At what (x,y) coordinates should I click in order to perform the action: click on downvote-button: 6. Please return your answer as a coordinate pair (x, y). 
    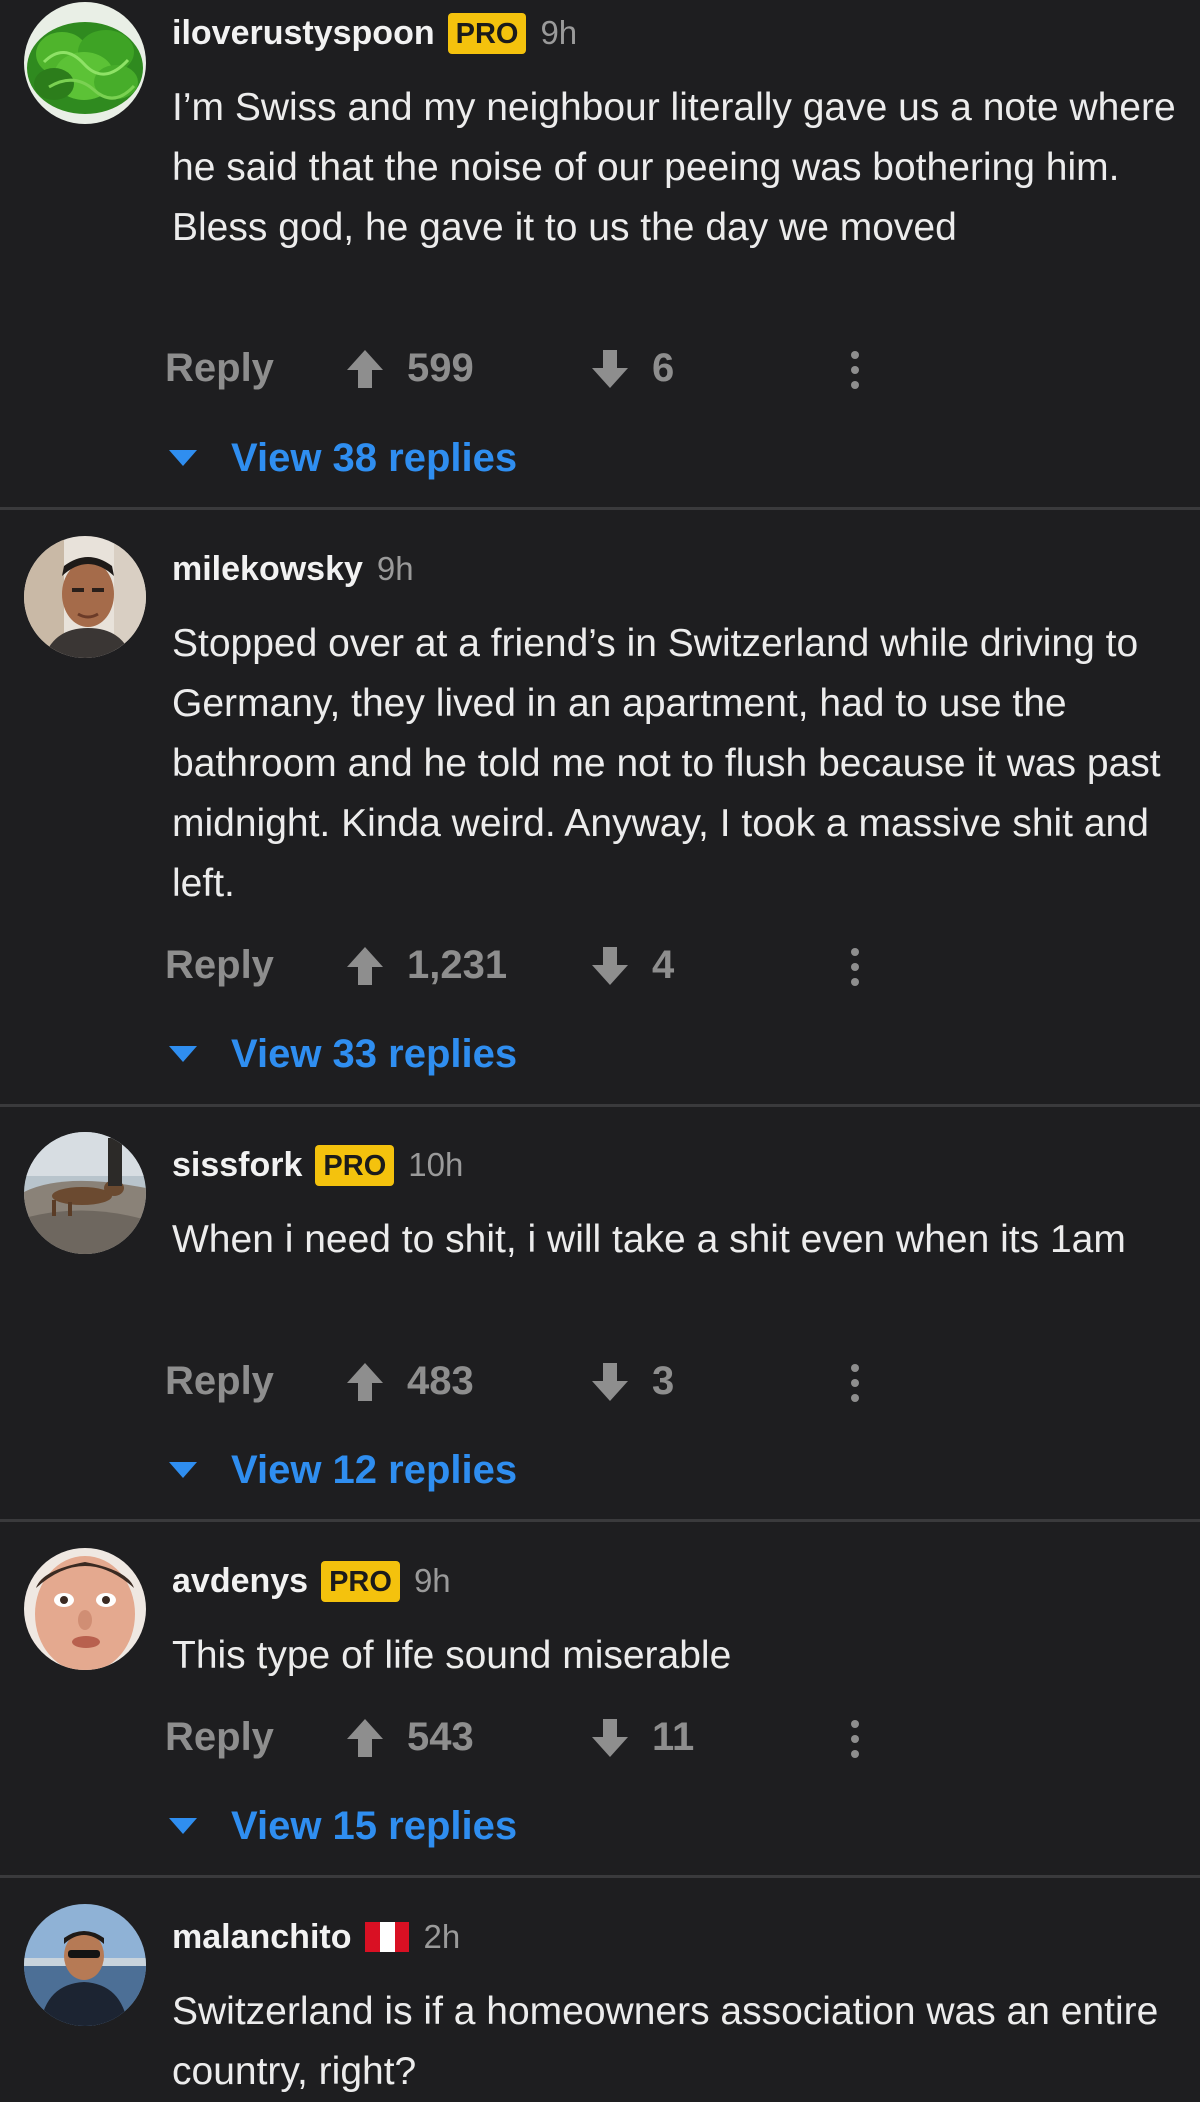
    Looking at the image, I should click on (632, 368).